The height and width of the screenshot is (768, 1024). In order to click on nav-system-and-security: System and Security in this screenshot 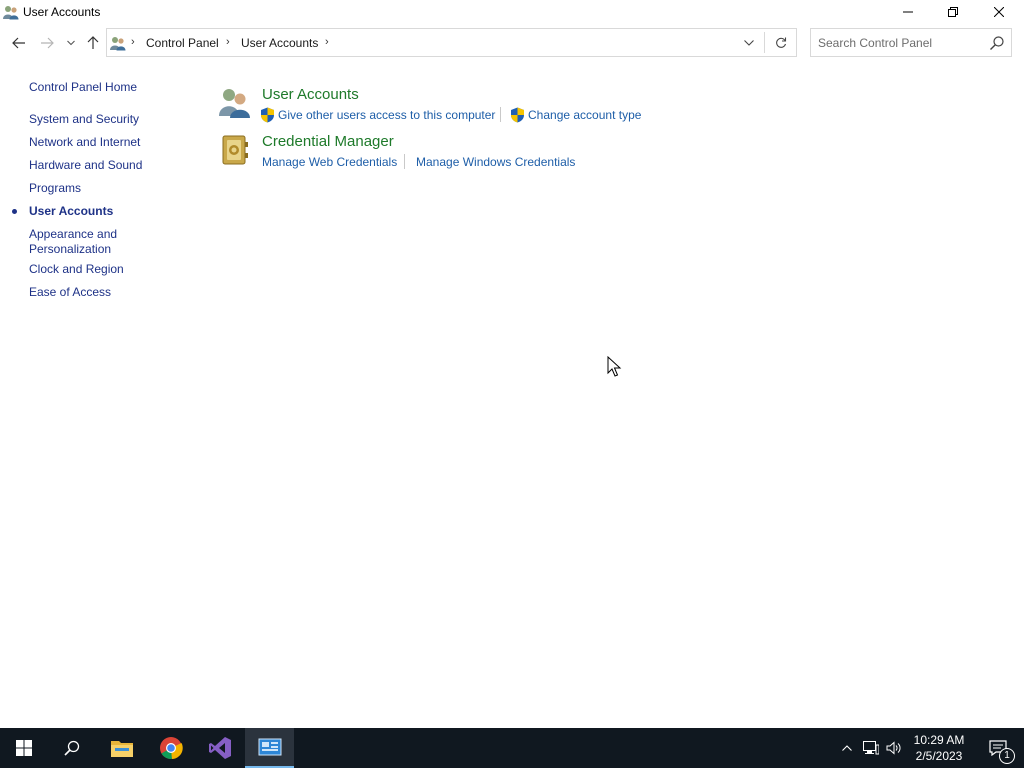, I will do `click(84, 119)`.